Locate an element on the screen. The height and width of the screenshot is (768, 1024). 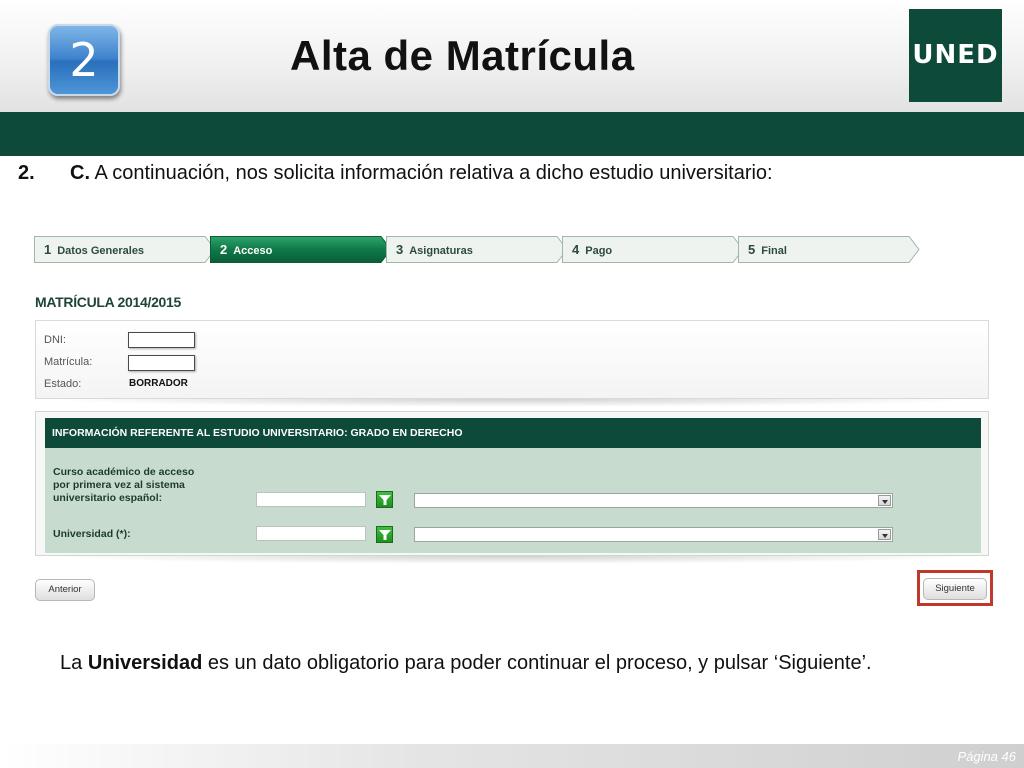
step-number: 2 is located at coordinates (224, 249).